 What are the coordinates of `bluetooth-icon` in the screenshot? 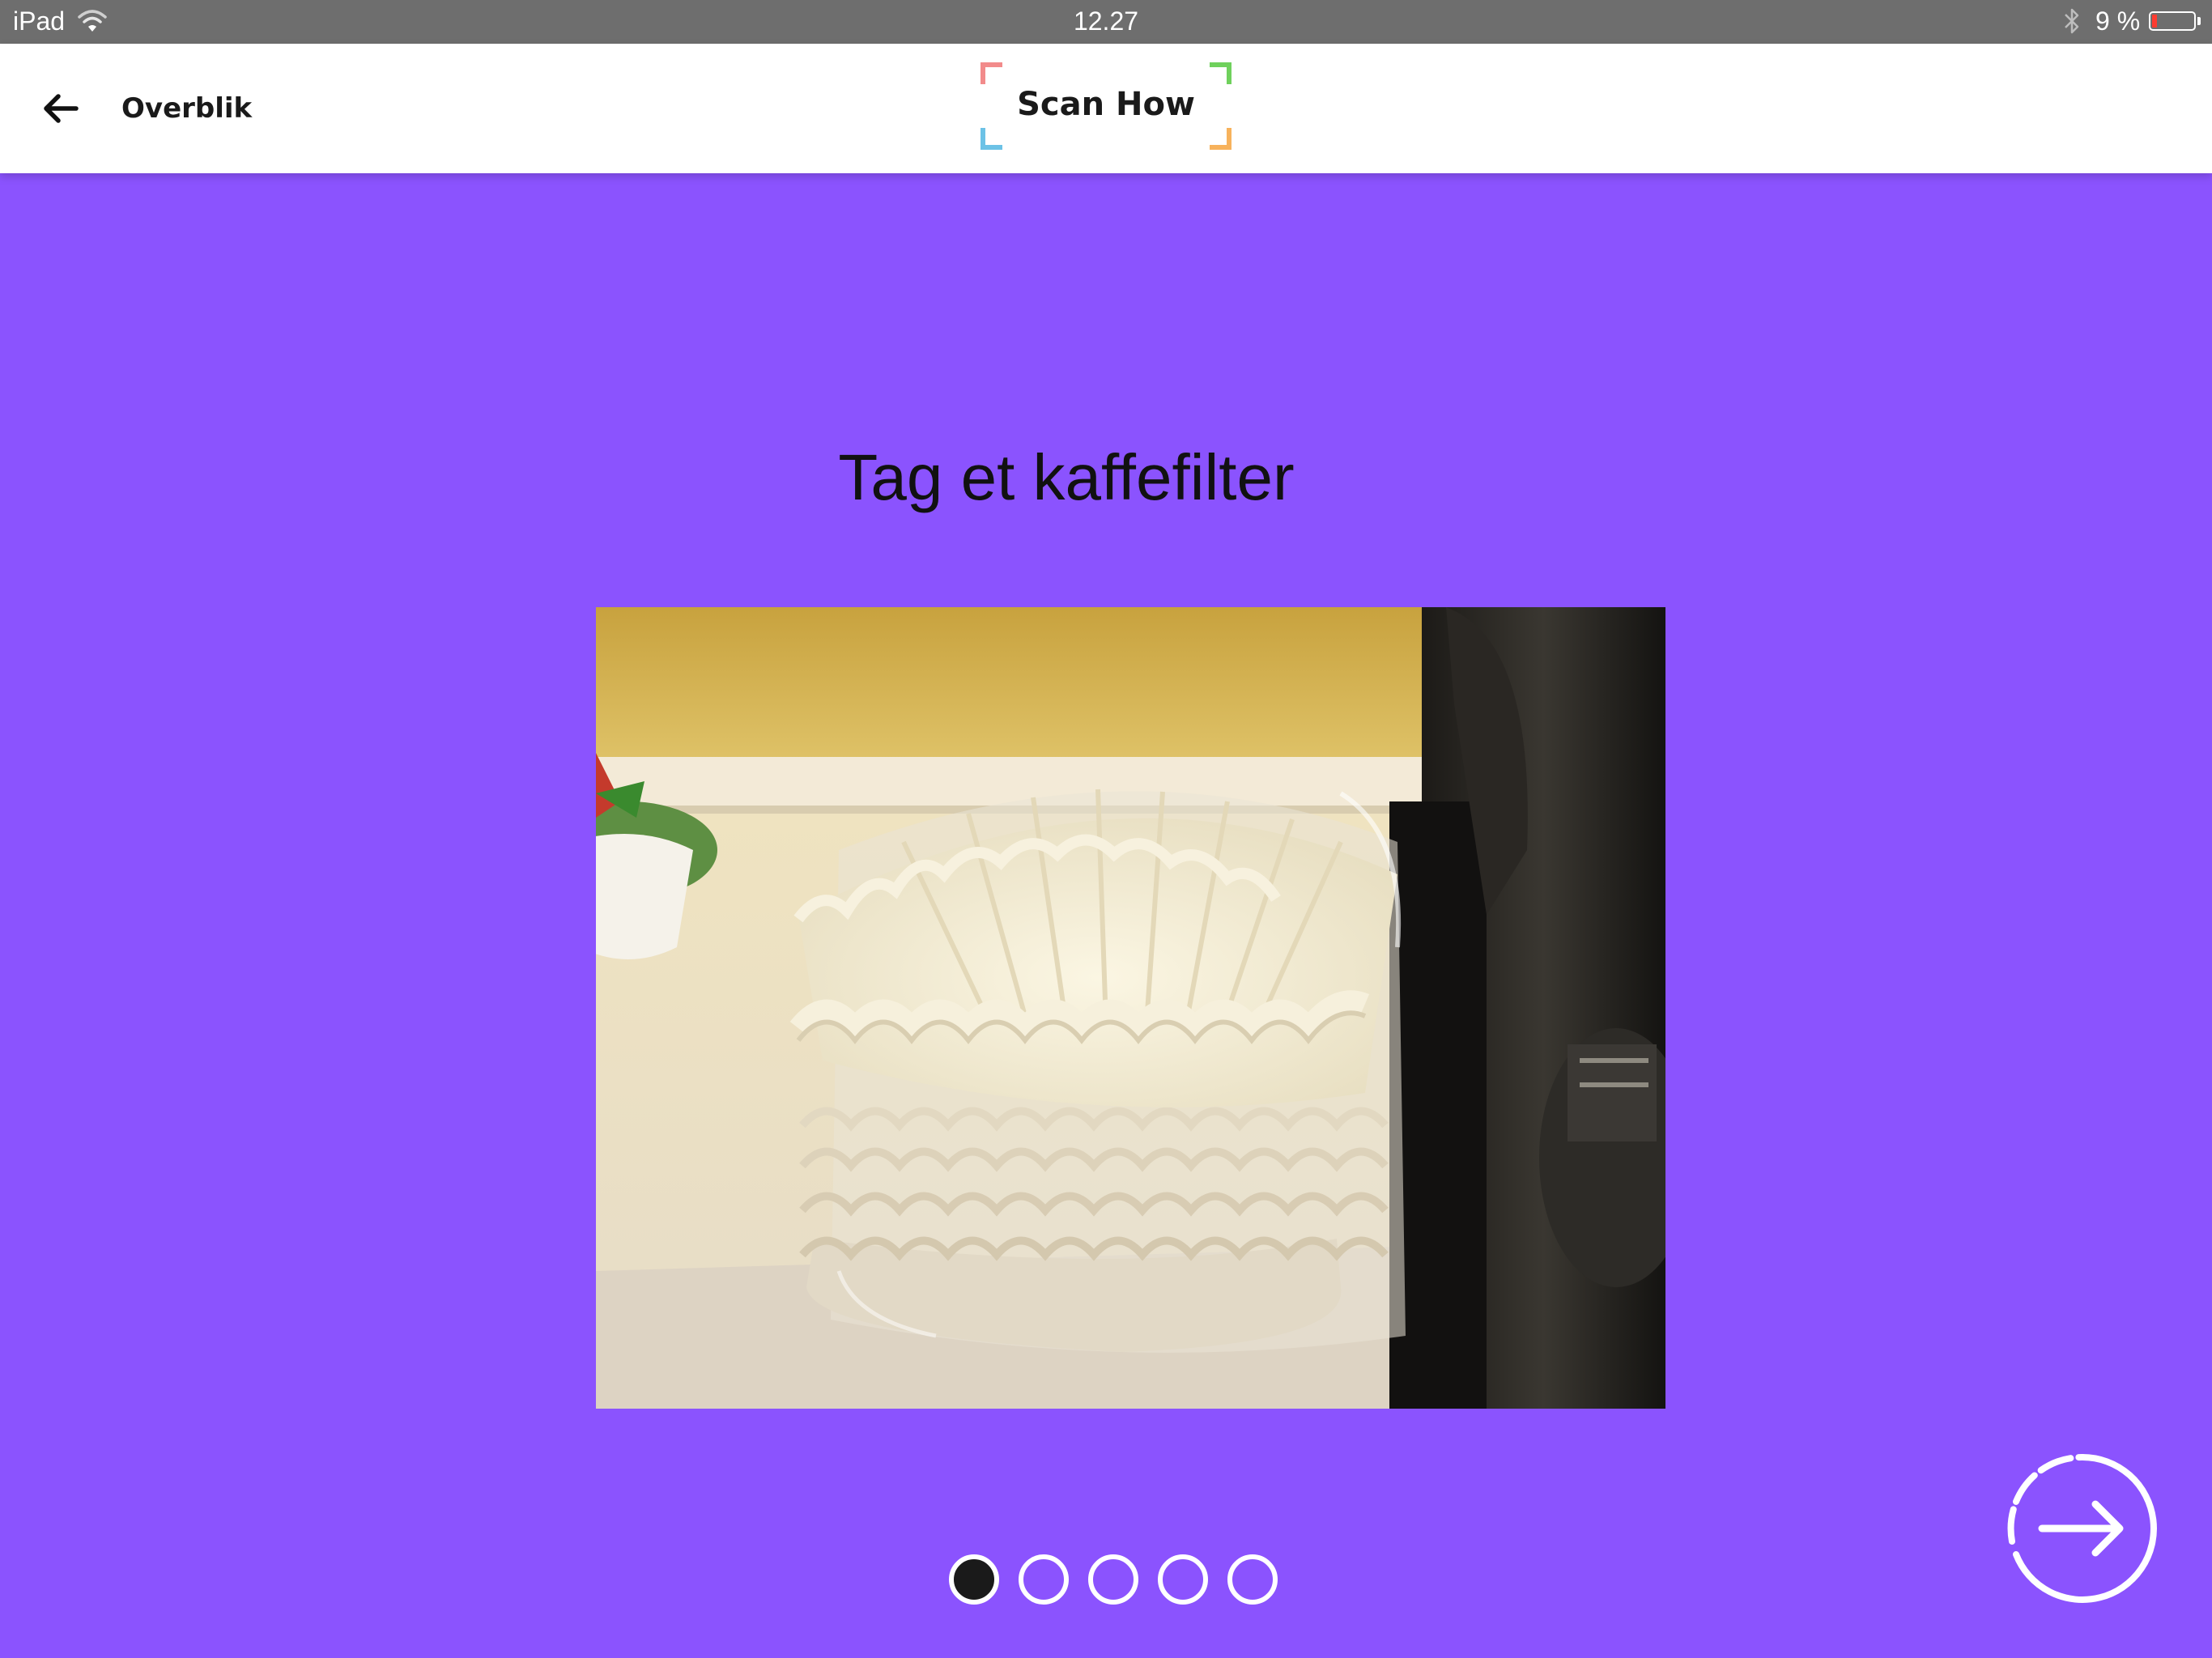 It's located at (2072, 21).